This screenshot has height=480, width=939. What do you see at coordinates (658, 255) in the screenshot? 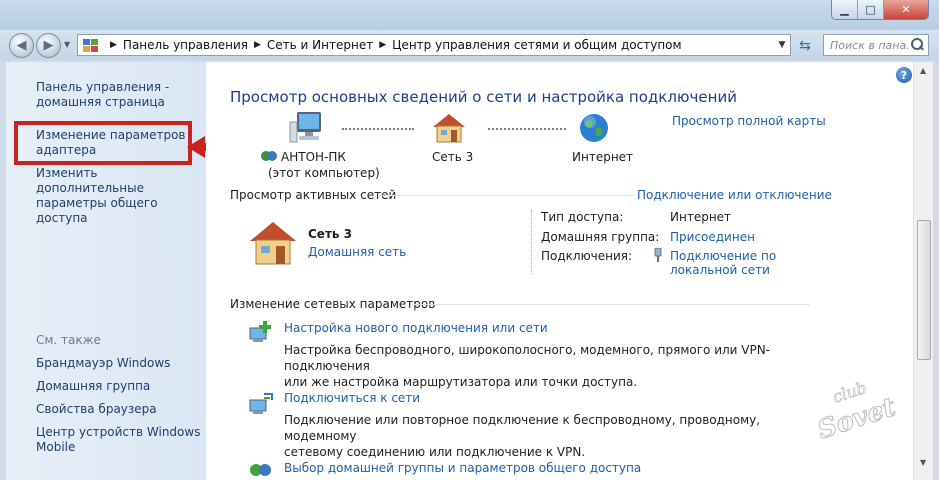
I see `ethernet-plug-icon` at bounding box center [658, 255].